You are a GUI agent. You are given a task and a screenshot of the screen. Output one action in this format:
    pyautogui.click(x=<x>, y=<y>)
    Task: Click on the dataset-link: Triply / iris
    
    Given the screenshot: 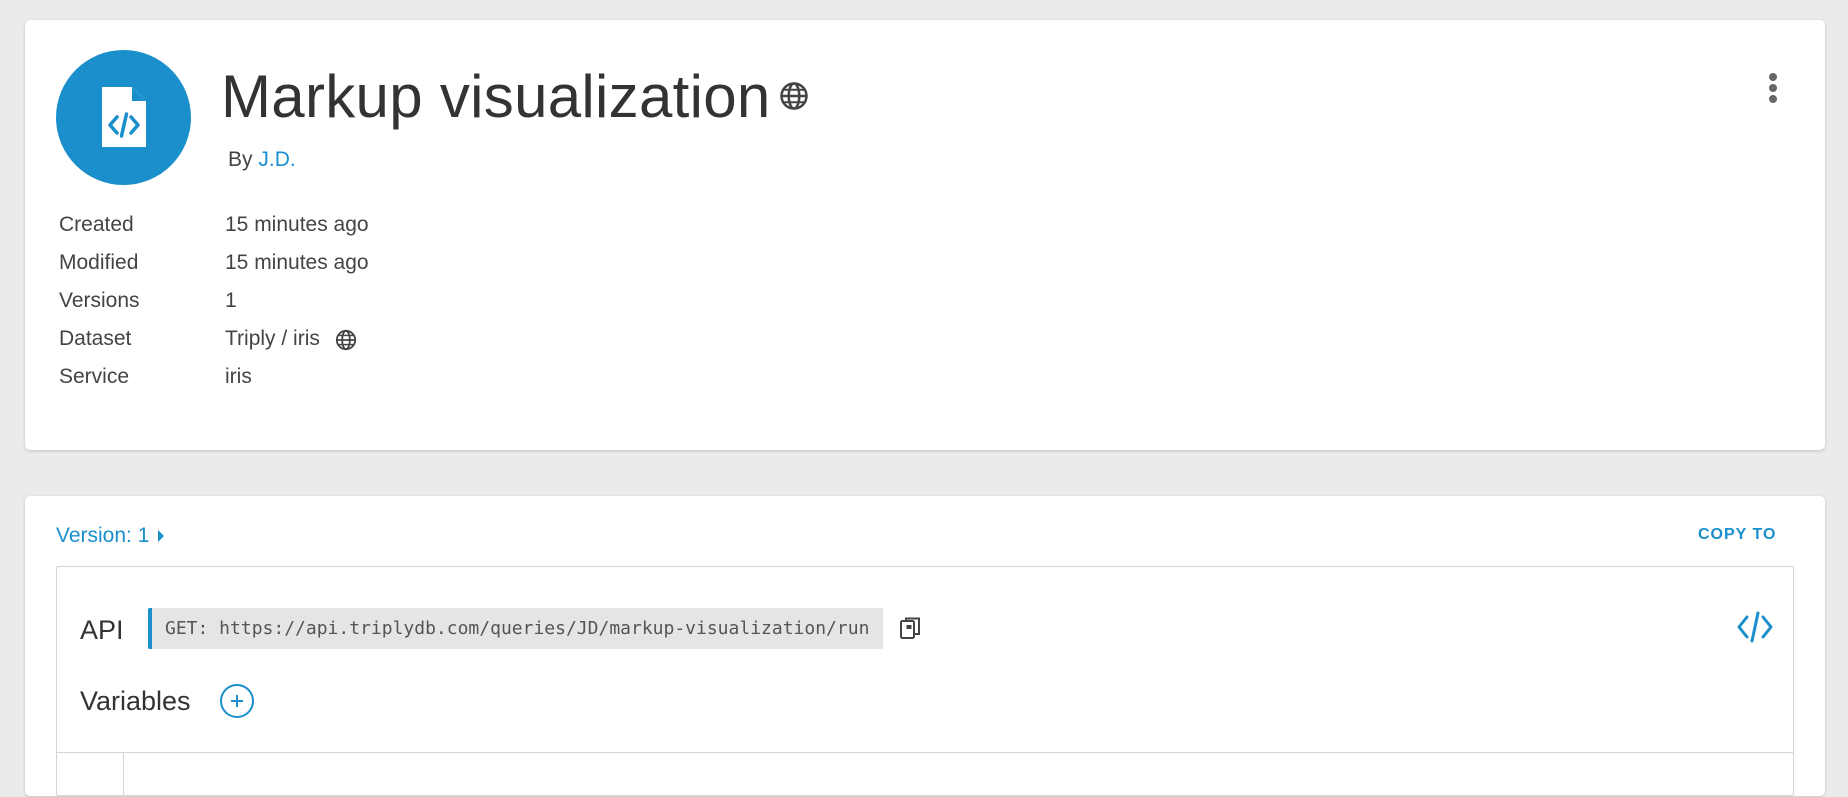 What is the action you would take?
    pyautogui.click(x=272, y=339)
    